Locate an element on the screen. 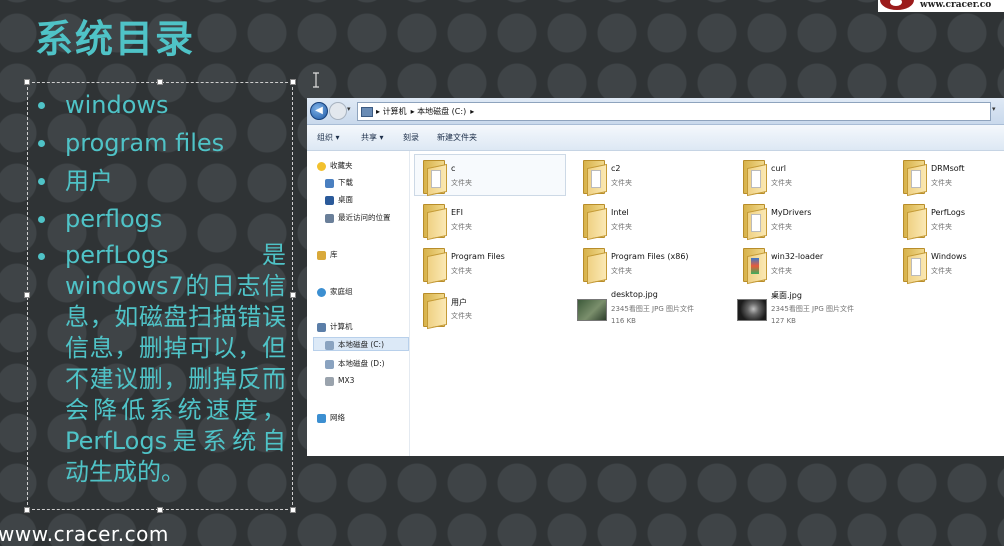 This screenshot has height=546, width=1004. breadcrumb-drive-c: 本地磁盘 (C:) is located at coordinates (441, 111).